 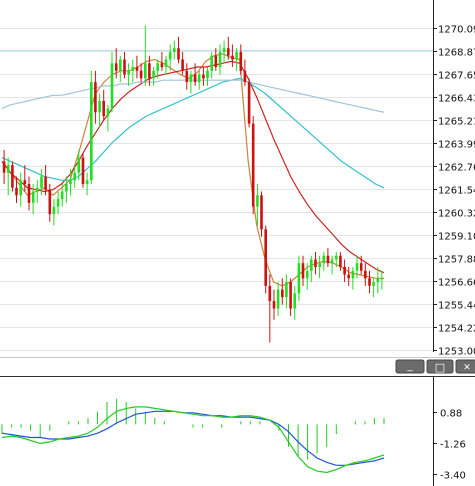 I want to click on price-tick-label: 1259.10, so click(x=456, y=237).